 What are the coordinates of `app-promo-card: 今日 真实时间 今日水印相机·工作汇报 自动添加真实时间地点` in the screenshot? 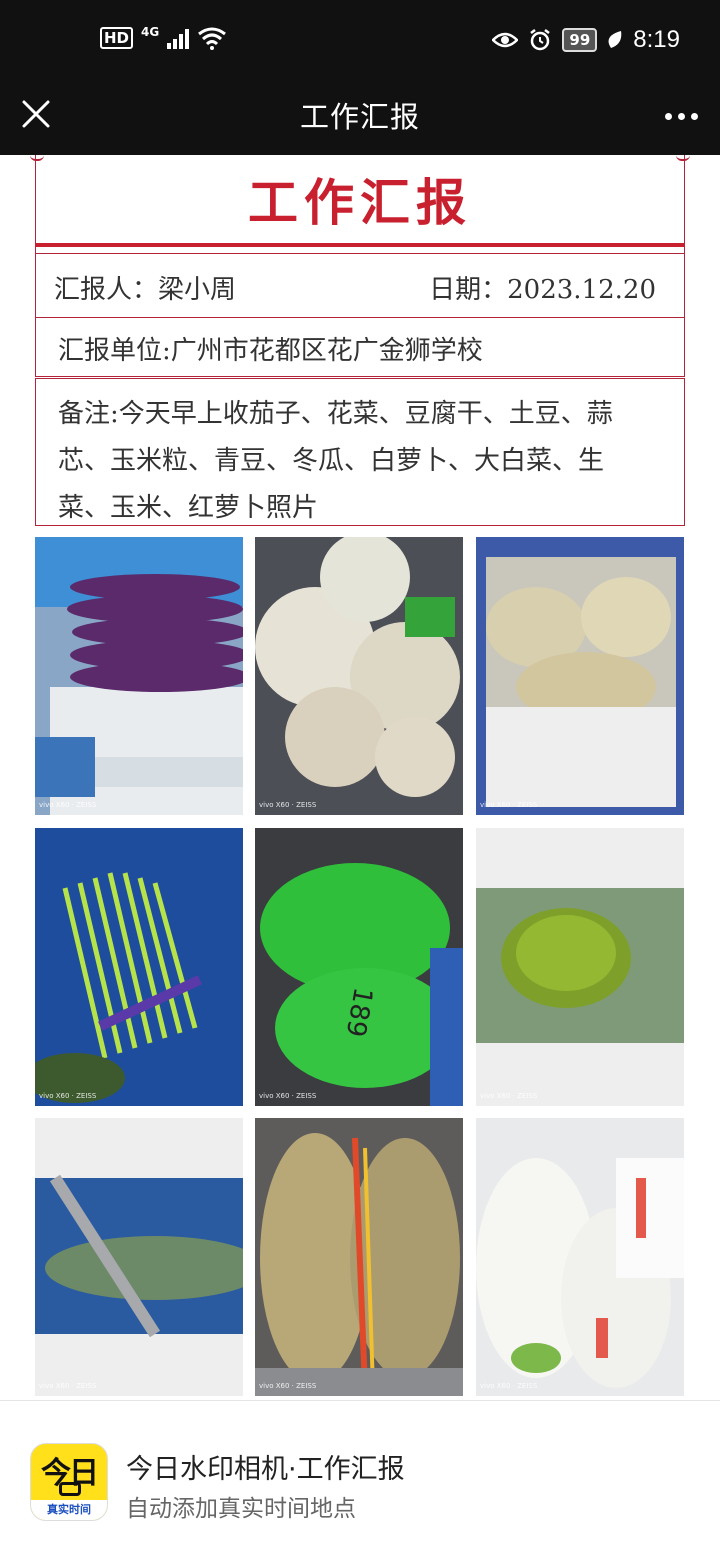 It's located at (360, 1480).